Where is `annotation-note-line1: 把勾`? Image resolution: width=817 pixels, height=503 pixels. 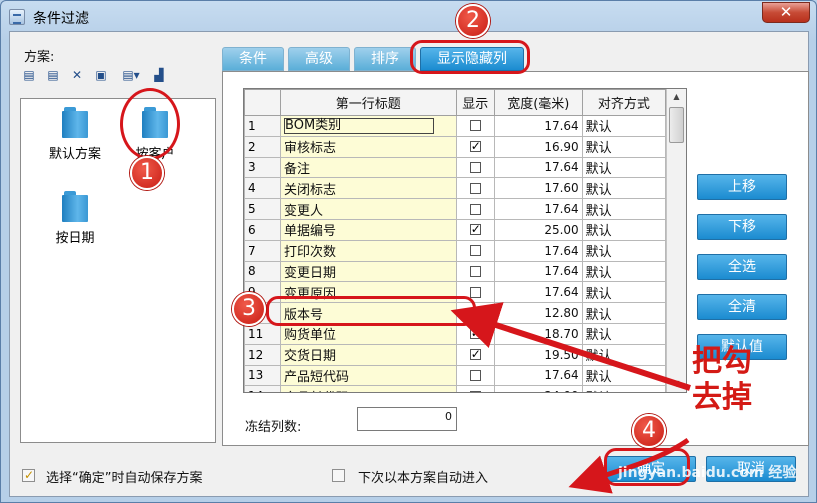
annotation-note-line1: 把勾 is located at coordinates (722, 361).